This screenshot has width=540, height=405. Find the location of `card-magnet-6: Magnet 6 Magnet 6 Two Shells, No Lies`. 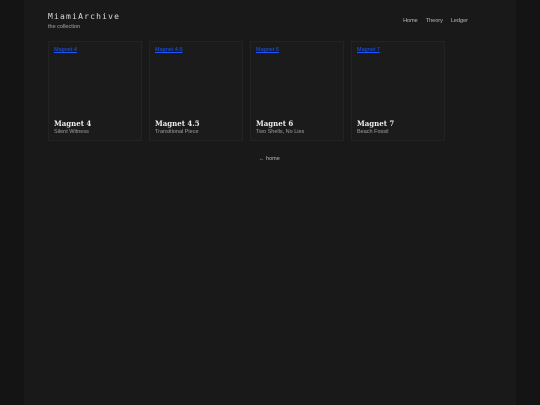

card-magnet-6: Magnet 6 Magnet 6 Two Shells, No Lies is located at coordinates (297, 91).